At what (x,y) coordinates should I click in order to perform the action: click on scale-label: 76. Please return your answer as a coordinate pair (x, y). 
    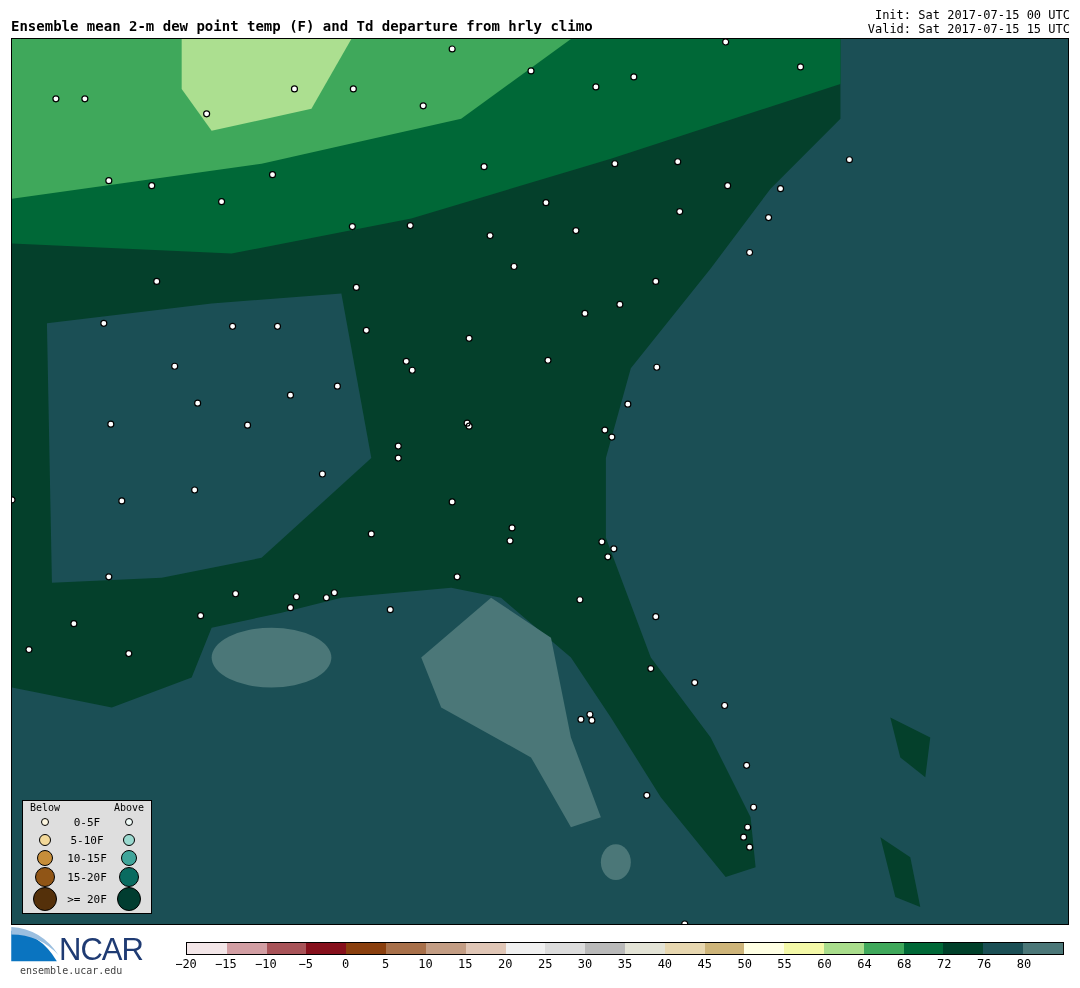
    Looking at the image, I should click on (984, 964).